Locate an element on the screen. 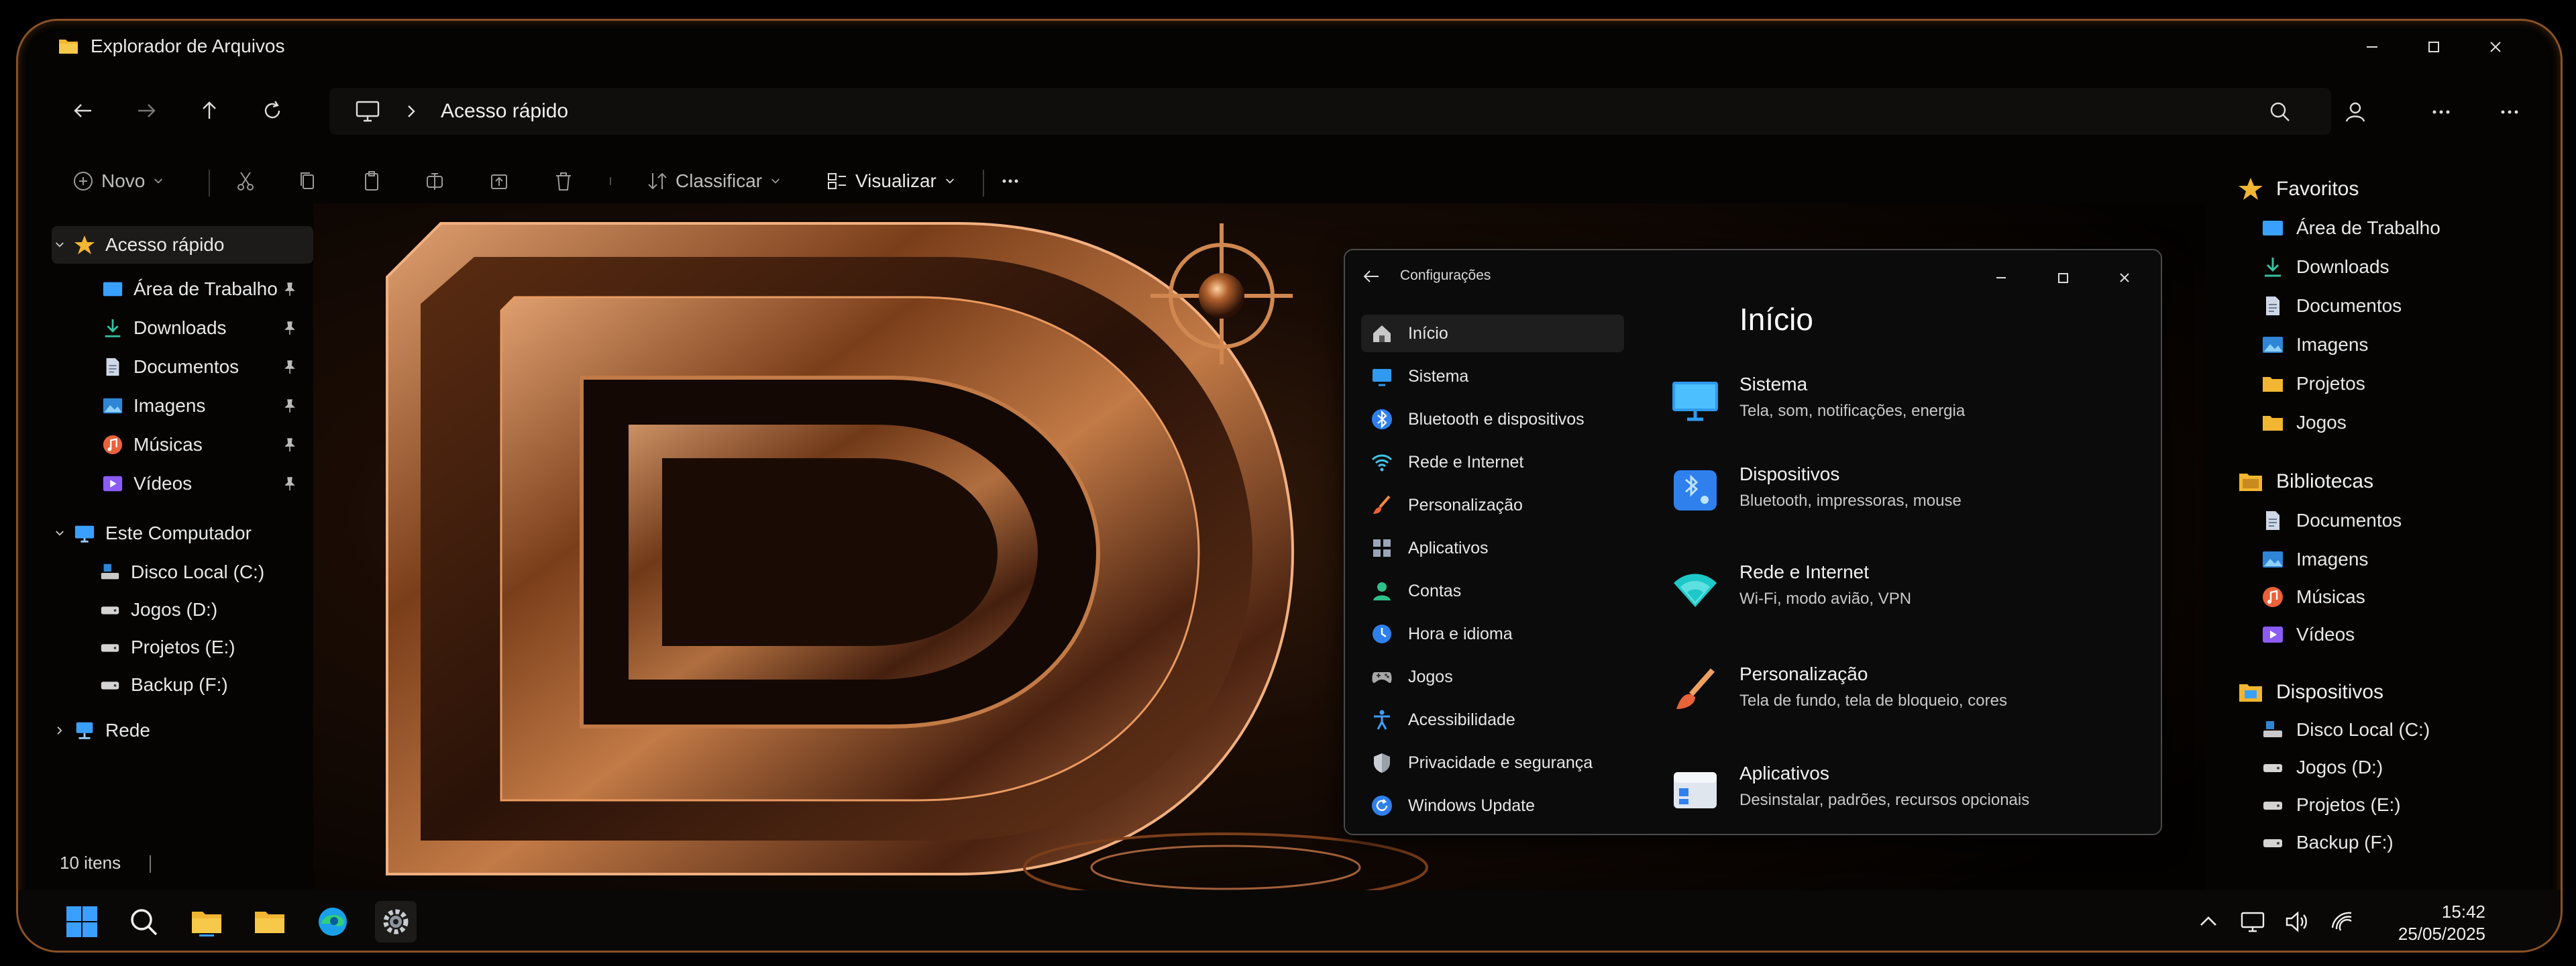 The image size is (2576, 966). settings-nav-windows-update: Windows Update is located at coordinates (1492, 805).